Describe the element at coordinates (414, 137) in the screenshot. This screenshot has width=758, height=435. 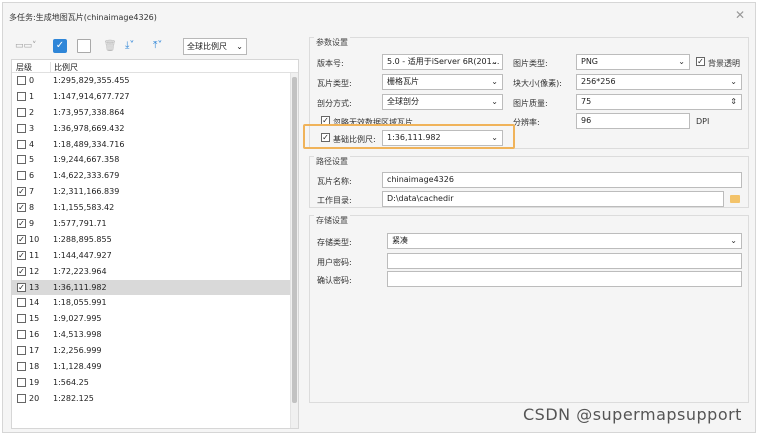
I see `base-scale-value: 1:36,111.982` at that location.